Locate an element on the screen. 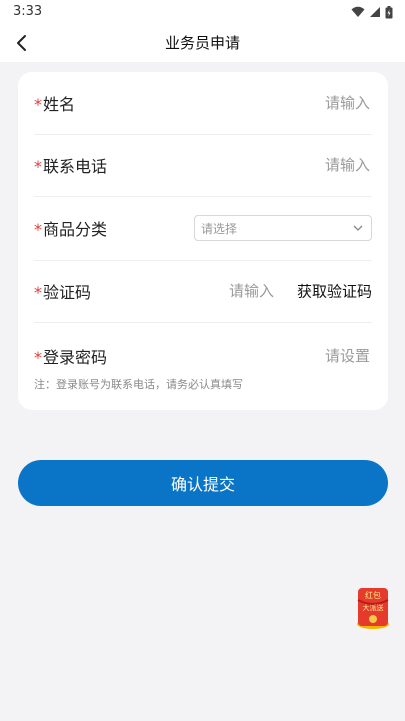 Image resolution: width=405 pixels, height=721 pixels. chevron-down-icon is located at coordinates (358, 228).